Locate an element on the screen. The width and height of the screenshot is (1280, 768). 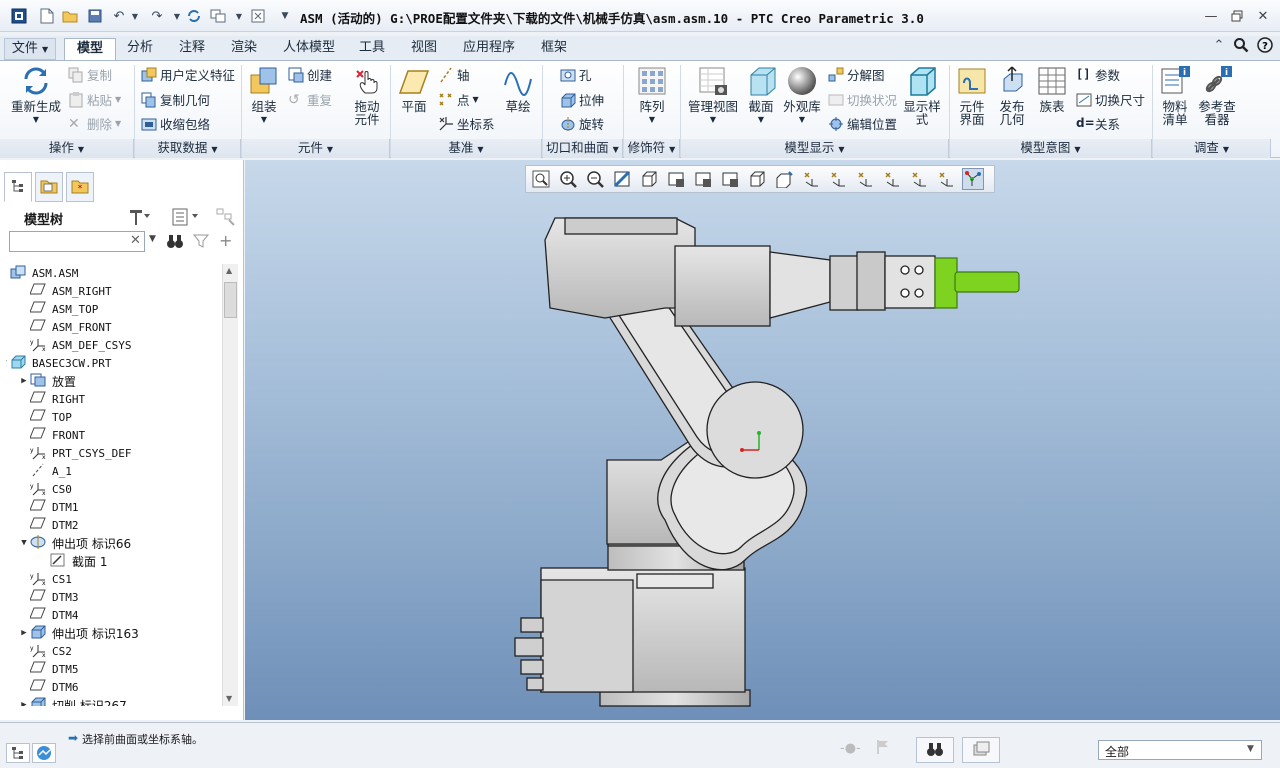
group-get-data: 获取数据 ▼ is located at coordinates (188, 148).